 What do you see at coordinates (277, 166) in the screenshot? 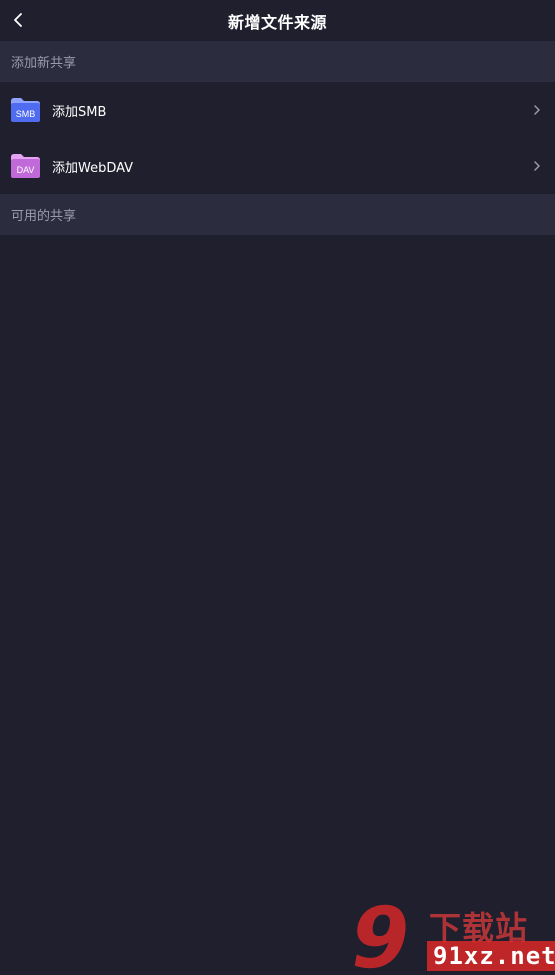
I see `add-webdav-row: DAV 添加WebDAV` at bounding box center [277, 166].